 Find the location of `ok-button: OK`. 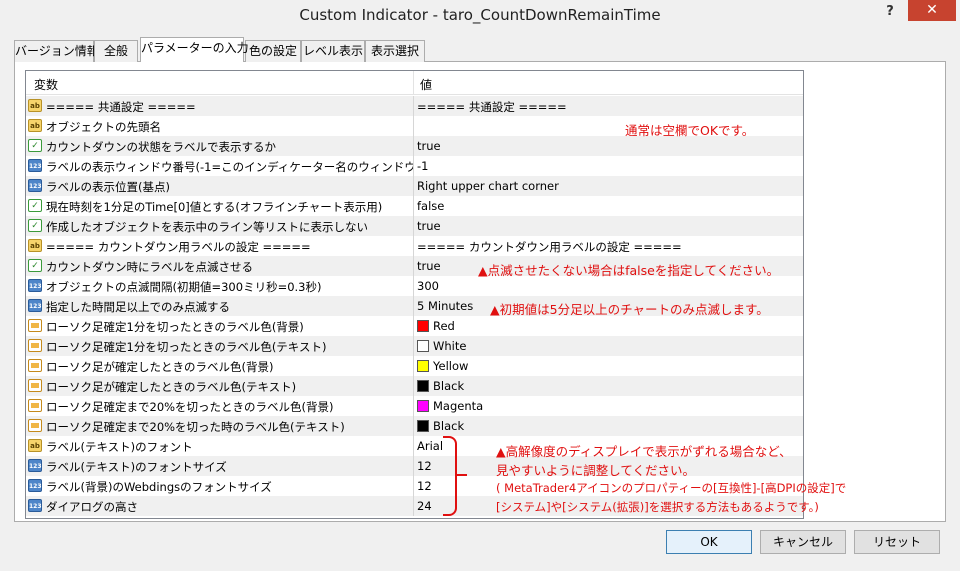

ok-button: OK is located at coordinates (709, 542).